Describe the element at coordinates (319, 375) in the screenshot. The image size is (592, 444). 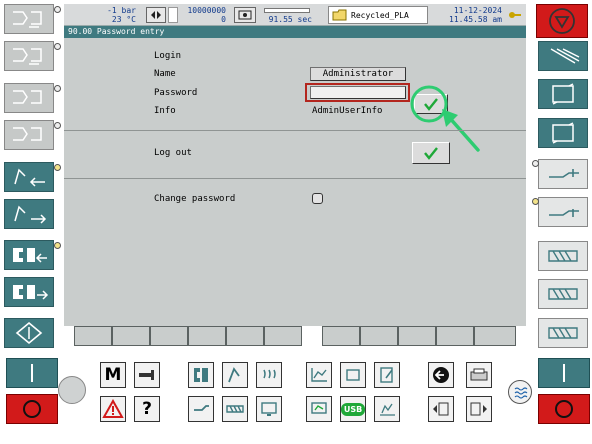
I see `process-graph-button` at that location.